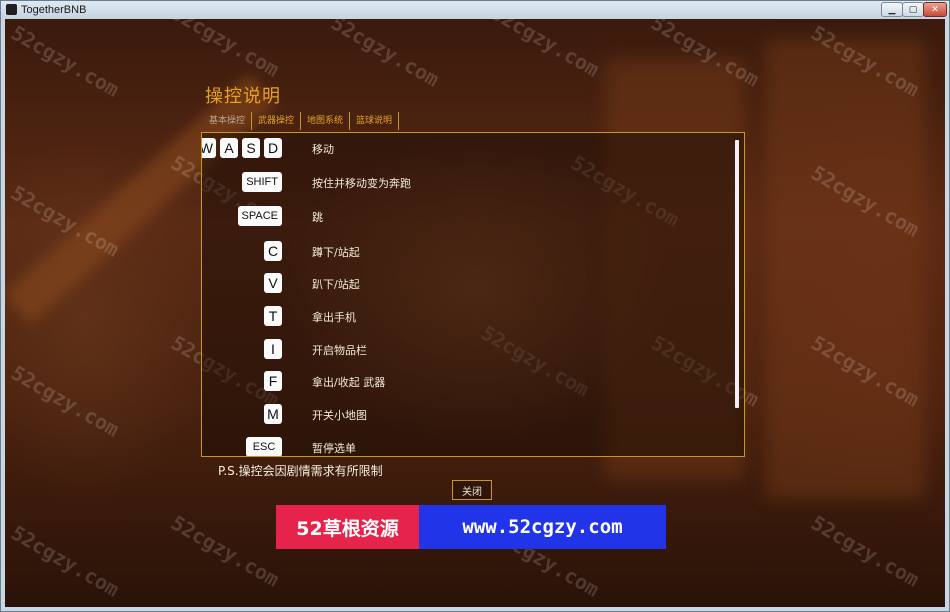 Image resolution: width=950 pixels, height=612 pixels. I want to click on control-action-label: 拿出/收起 武器, so click(349, 382).